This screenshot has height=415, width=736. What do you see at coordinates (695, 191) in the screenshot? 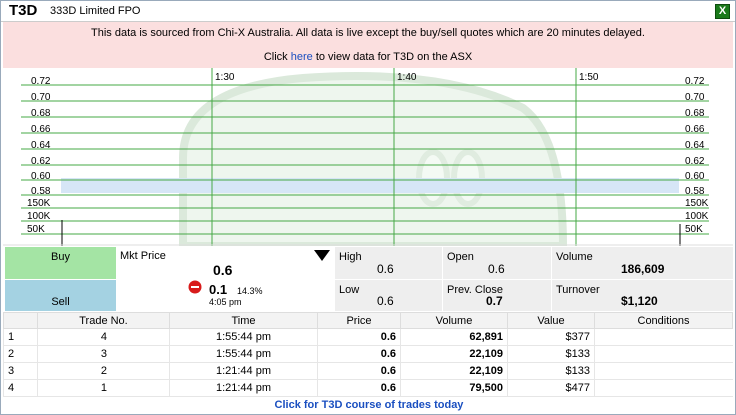
I see `y-tick-label-right: 0.58` at bounding box center [695, 191].